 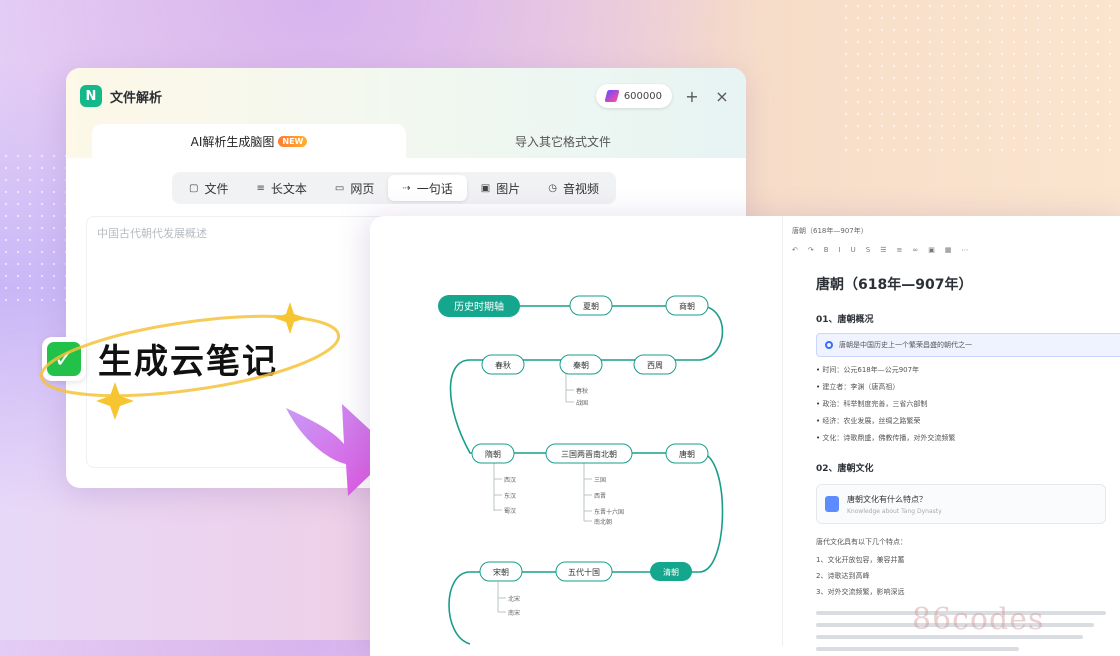 What do you see at coordinates (795, 250) in the screenshot?
I see `undo-icon: ↶` at bounding box center [795, 250].